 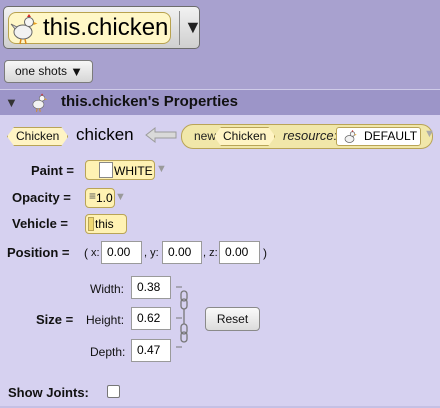 I want to click on selector-divider, so click(x=179, y=28).